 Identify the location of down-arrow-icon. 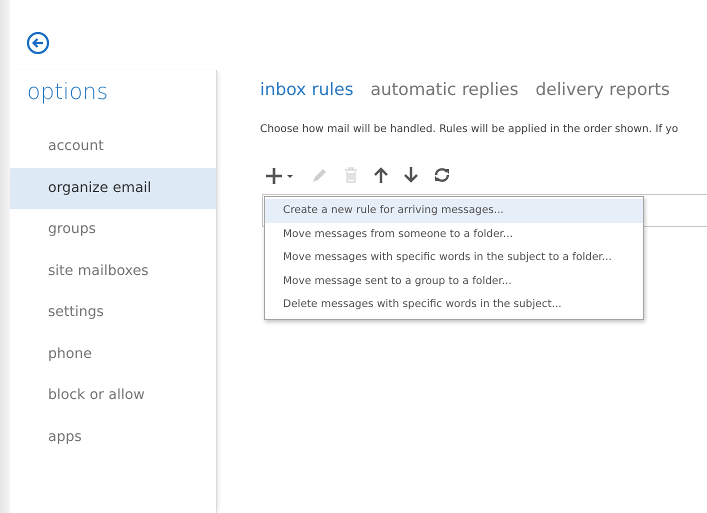
(411, 175).